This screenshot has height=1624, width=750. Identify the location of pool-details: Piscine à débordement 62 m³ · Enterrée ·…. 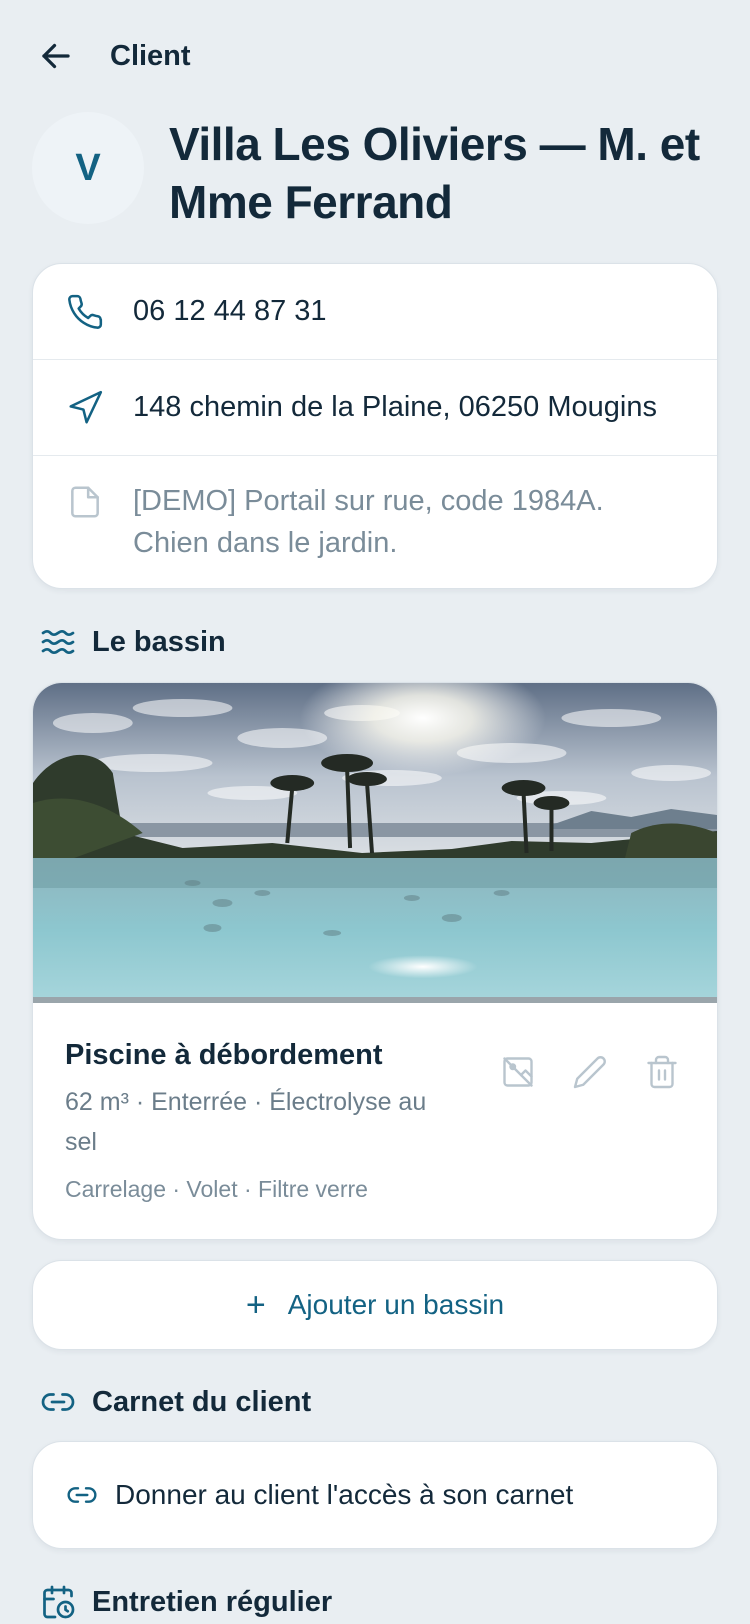
(375, 1103).